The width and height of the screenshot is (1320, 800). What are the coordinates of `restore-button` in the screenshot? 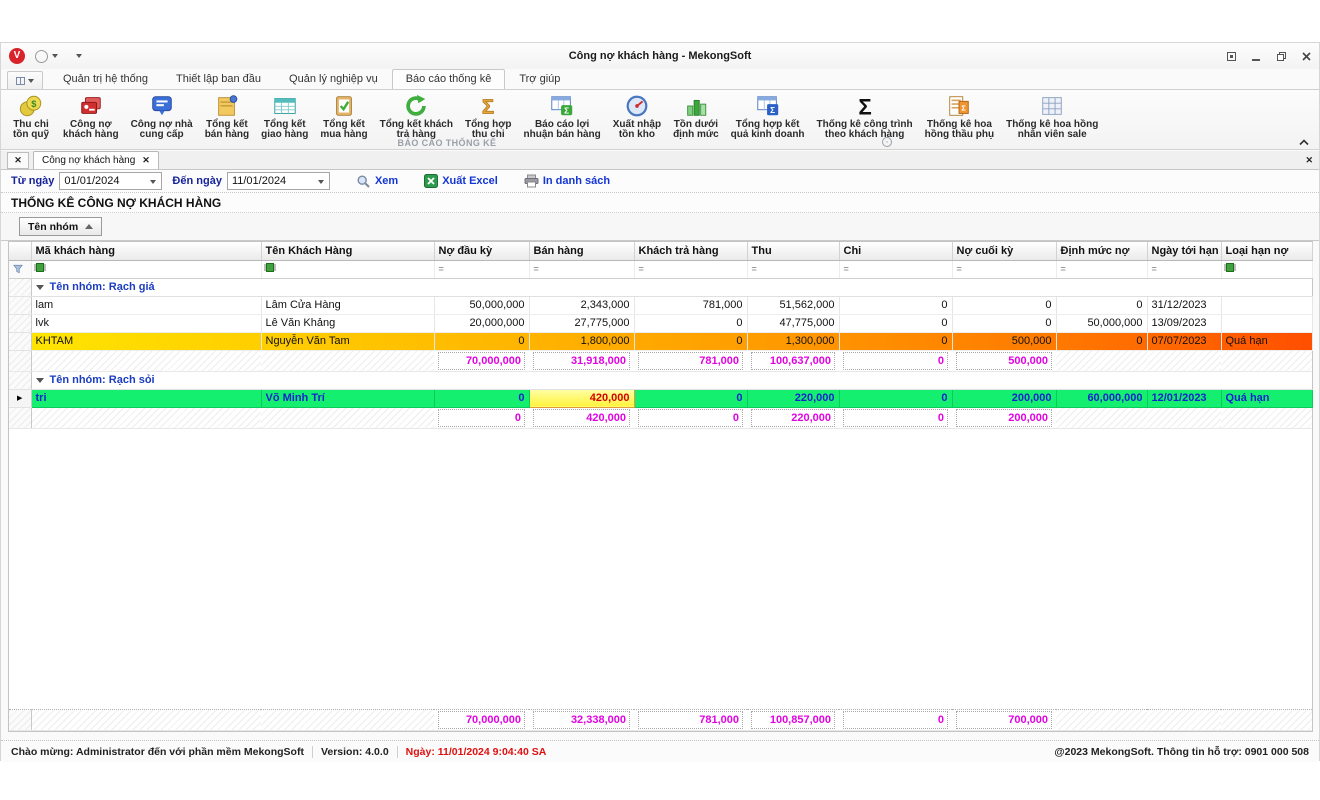 It's located at (1281, 56).